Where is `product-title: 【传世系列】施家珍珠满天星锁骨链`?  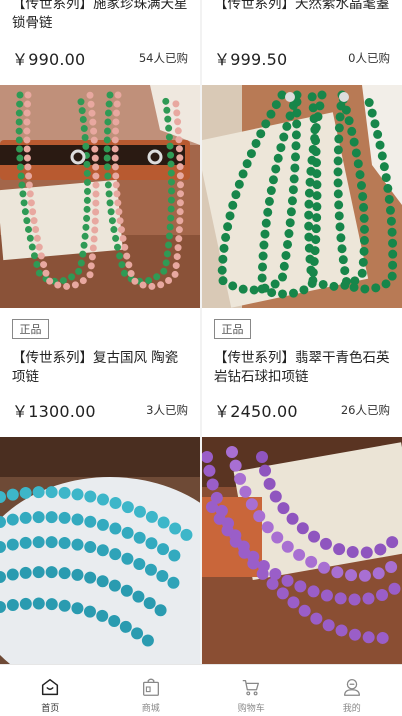
product-title: 【传世系列】施家珍珠满天星锁骨链 is located at coordinates (100, 15).